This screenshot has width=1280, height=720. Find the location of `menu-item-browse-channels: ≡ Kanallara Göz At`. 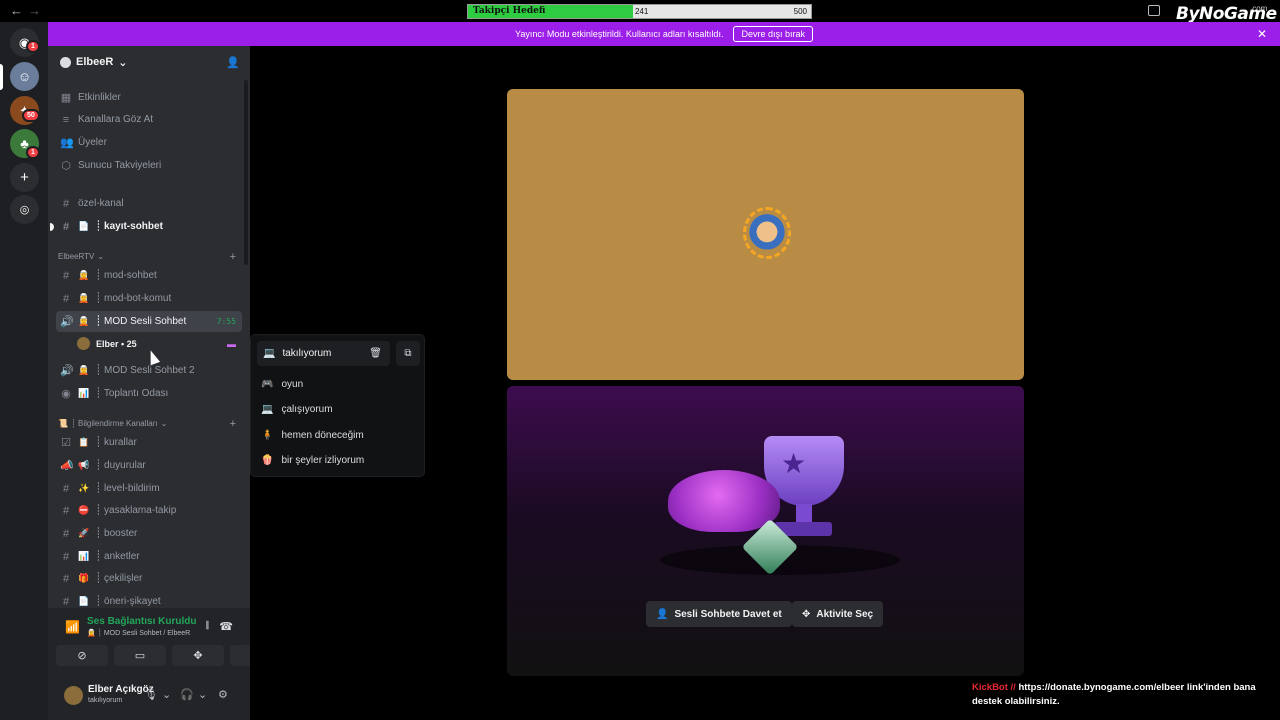

menu-item-browse-channels: ≡ Kanallara Göz At is located at coordinates (149, 119).